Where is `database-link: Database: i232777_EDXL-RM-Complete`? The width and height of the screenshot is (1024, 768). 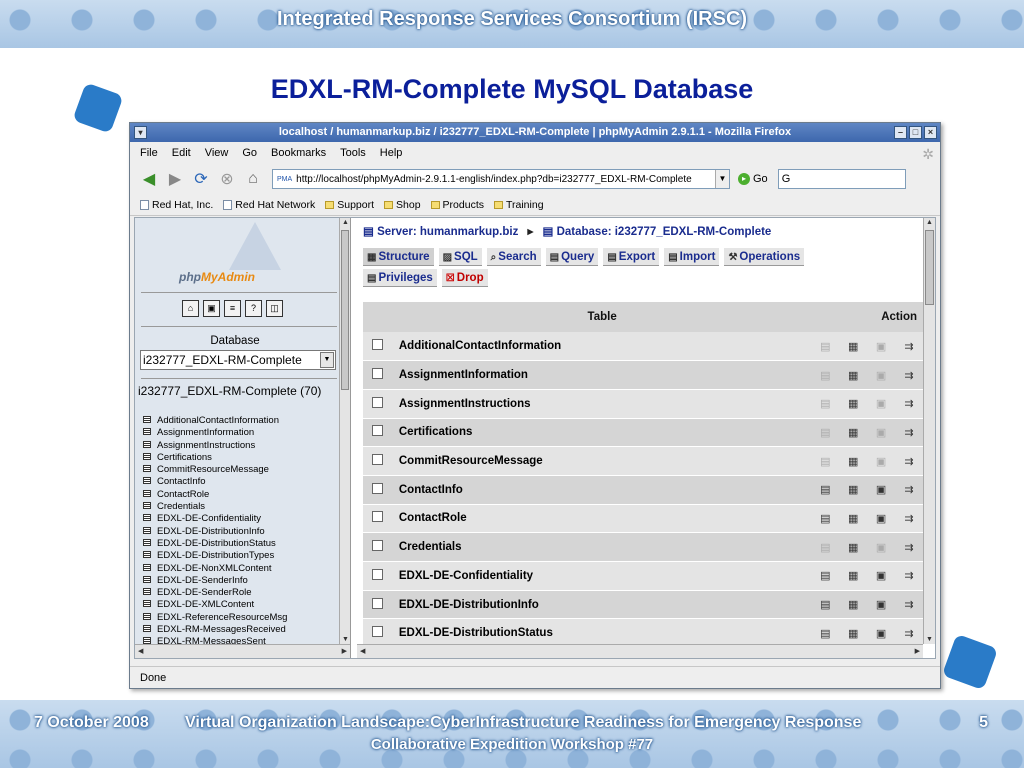
database-link: Database: i232777_EDXL-RM-Complete is located at coordinates (664, 232).